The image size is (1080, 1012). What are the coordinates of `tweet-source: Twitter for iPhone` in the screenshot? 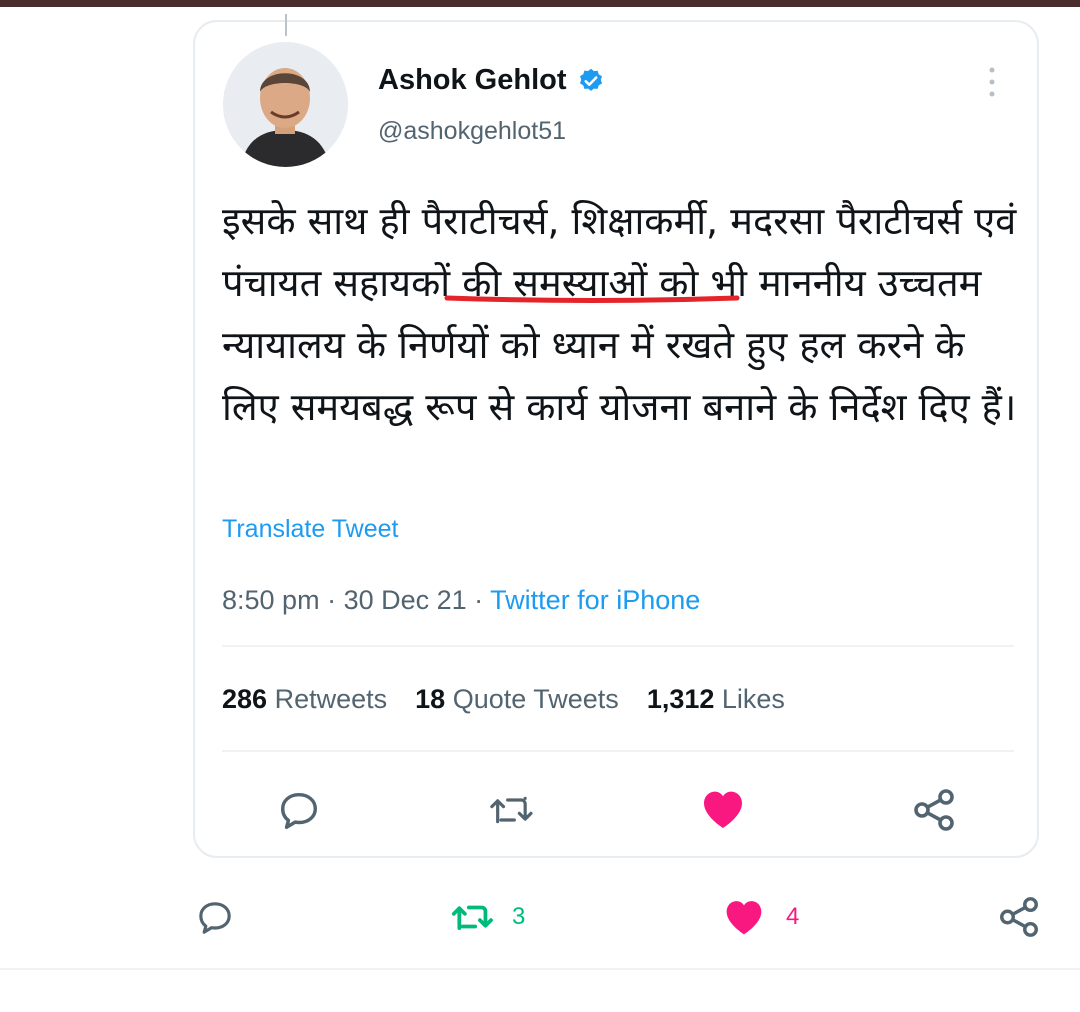 It's located at (595, 600).